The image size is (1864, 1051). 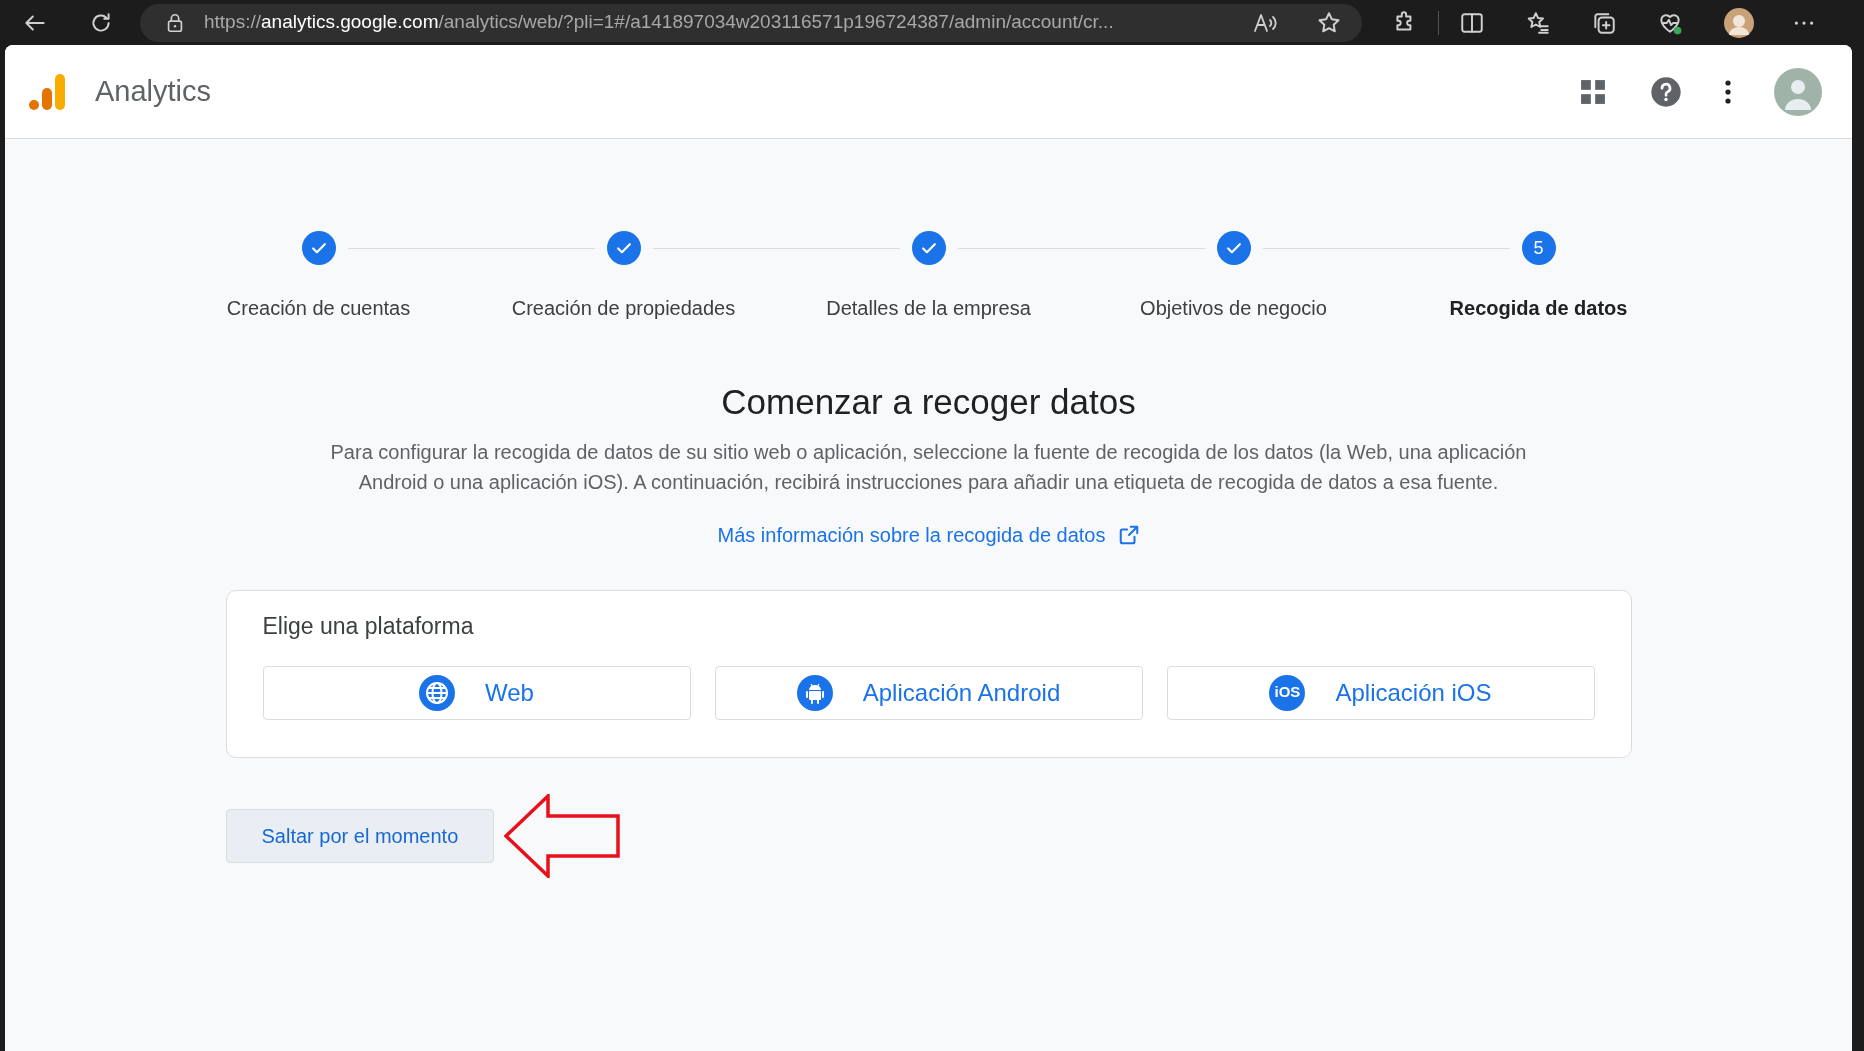 What do you see at coordinates (360, 835) in the screenshot?
I see `skip-button: Saltar por el momento` at bounding box center [360, 835].